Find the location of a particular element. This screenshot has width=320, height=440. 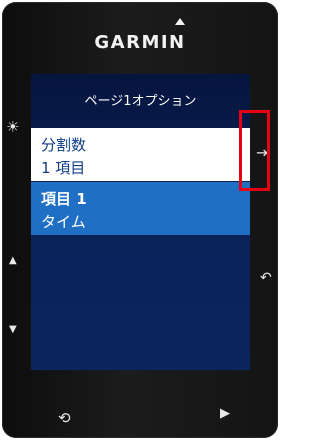

up-button: ▲ is located at coordinates (13, 260).